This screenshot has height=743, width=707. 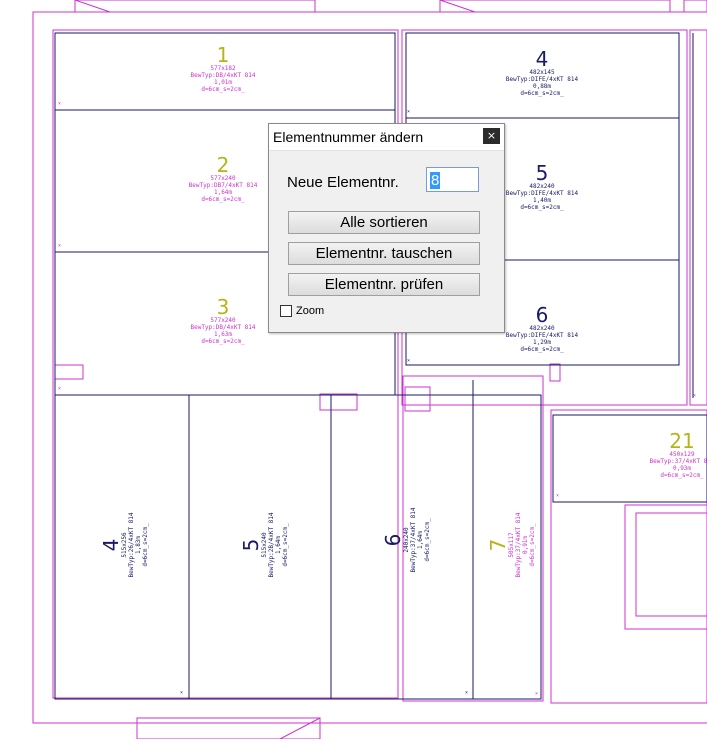 I want to click on element-number: 3, so click(x=223, y=307).